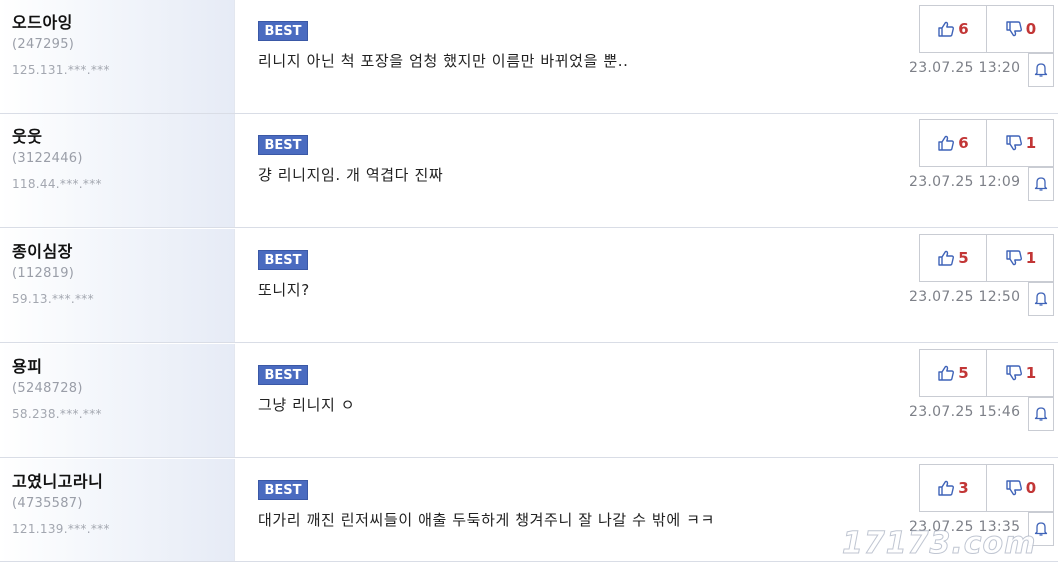 Image resolution: width=1058 pixels, height=562 pixels. What do you see at coordinates (117, 56) in the screenshot?
I see `user-panel: 오드아잉 (247295) 125.131.***.***` at bounding box center [117, 56].